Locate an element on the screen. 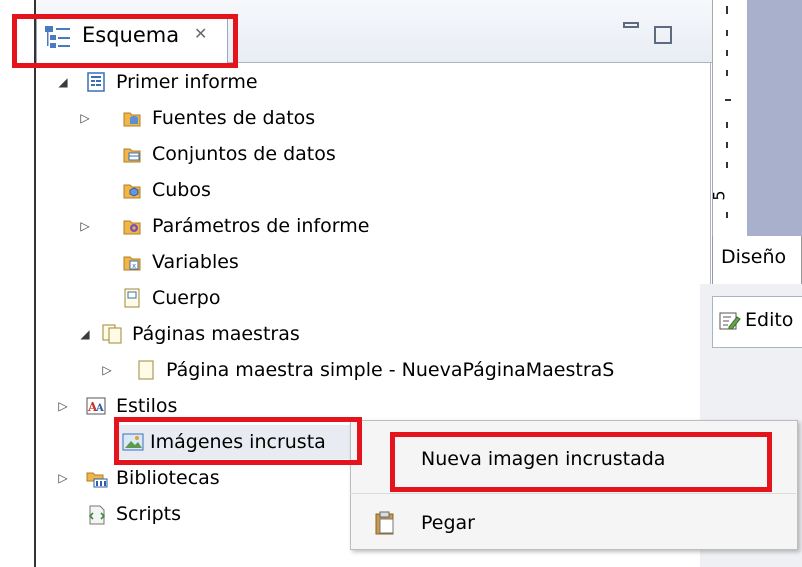 The width and height of the screenshot is (802, 567). tree-item-label: Bibliotecas is located at coordinates (168, 478).